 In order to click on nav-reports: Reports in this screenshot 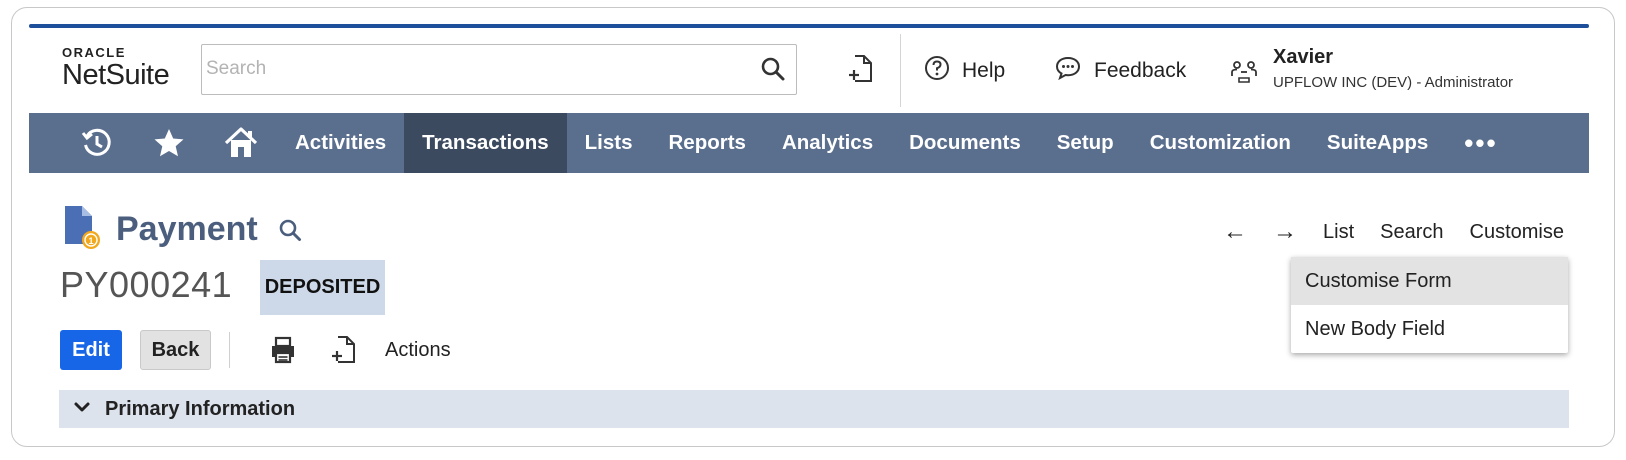, I will do `click(706, 143)`.